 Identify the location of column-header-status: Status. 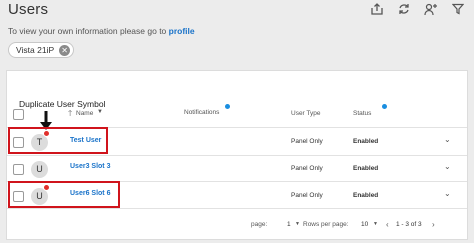
(362, 113).